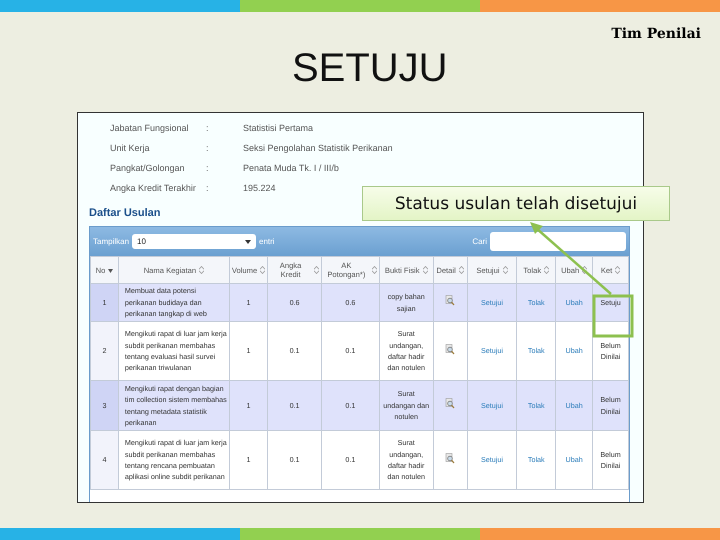 This screenshot has height=540, width=720. I want to click on entries-label: entri, so click(267, 241).